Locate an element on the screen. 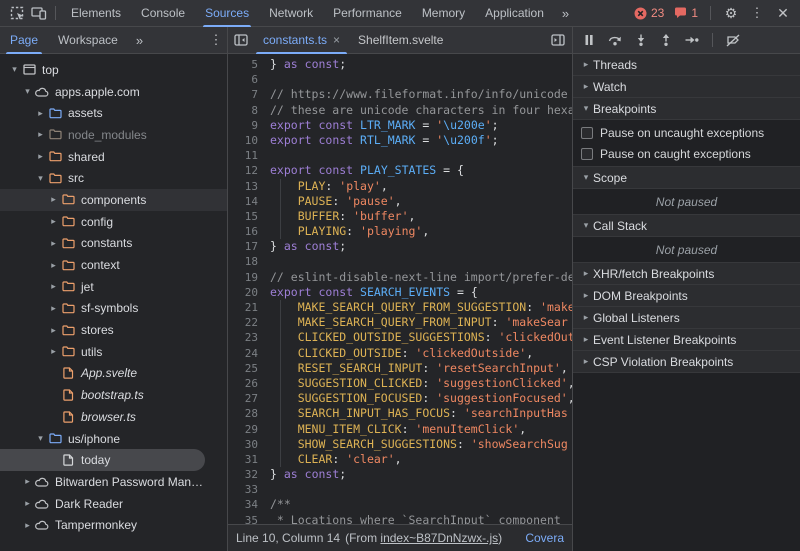 Image resolution: width=800 pixels, height=551 pixels. tree-item-node-modules: ▸ node_modules is located at coordinates (113, 135).